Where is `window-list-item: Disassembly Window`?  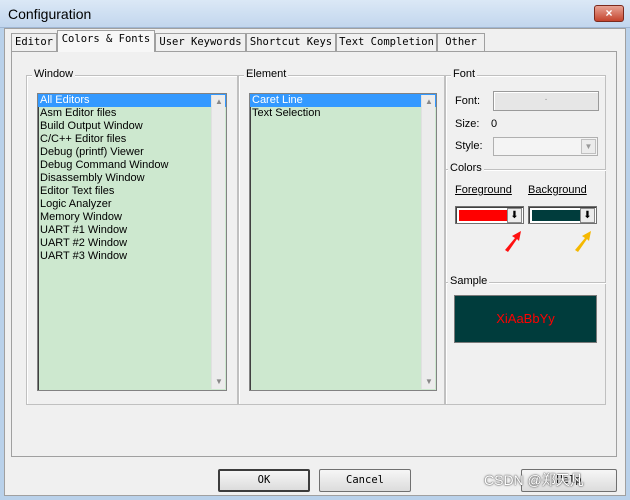 window-list-item: Disassembly Window is located at coordinates (132, 178).